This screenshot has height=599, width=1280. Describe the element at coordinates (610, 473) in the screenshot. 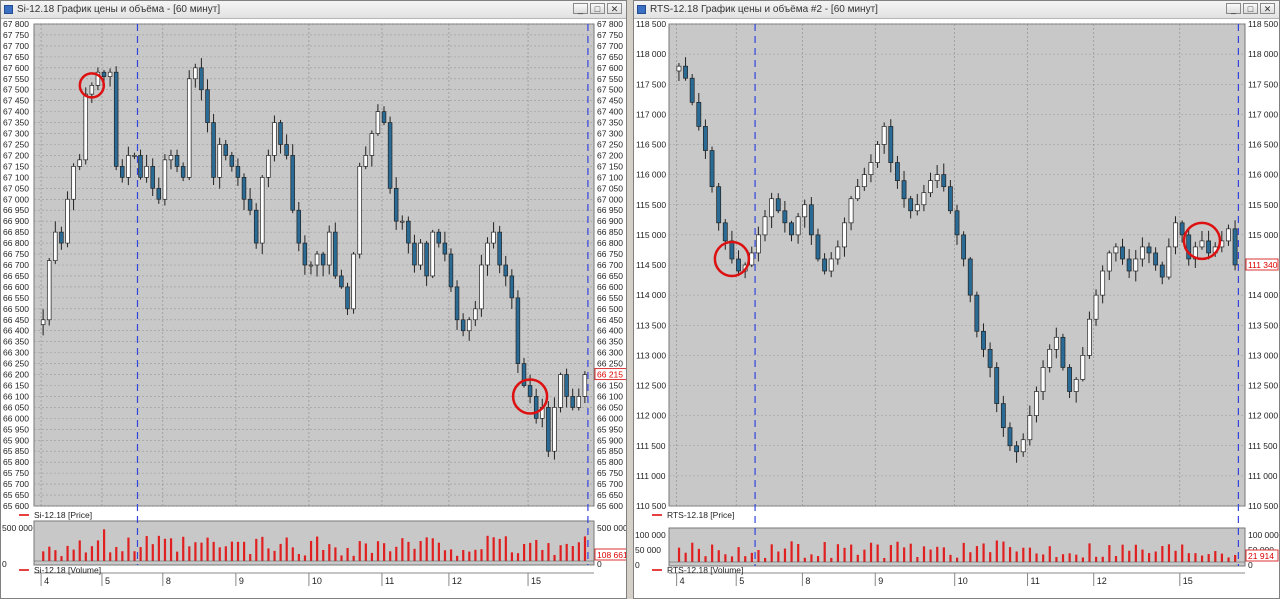

I see `y-tick-right: 65 750` at that location.